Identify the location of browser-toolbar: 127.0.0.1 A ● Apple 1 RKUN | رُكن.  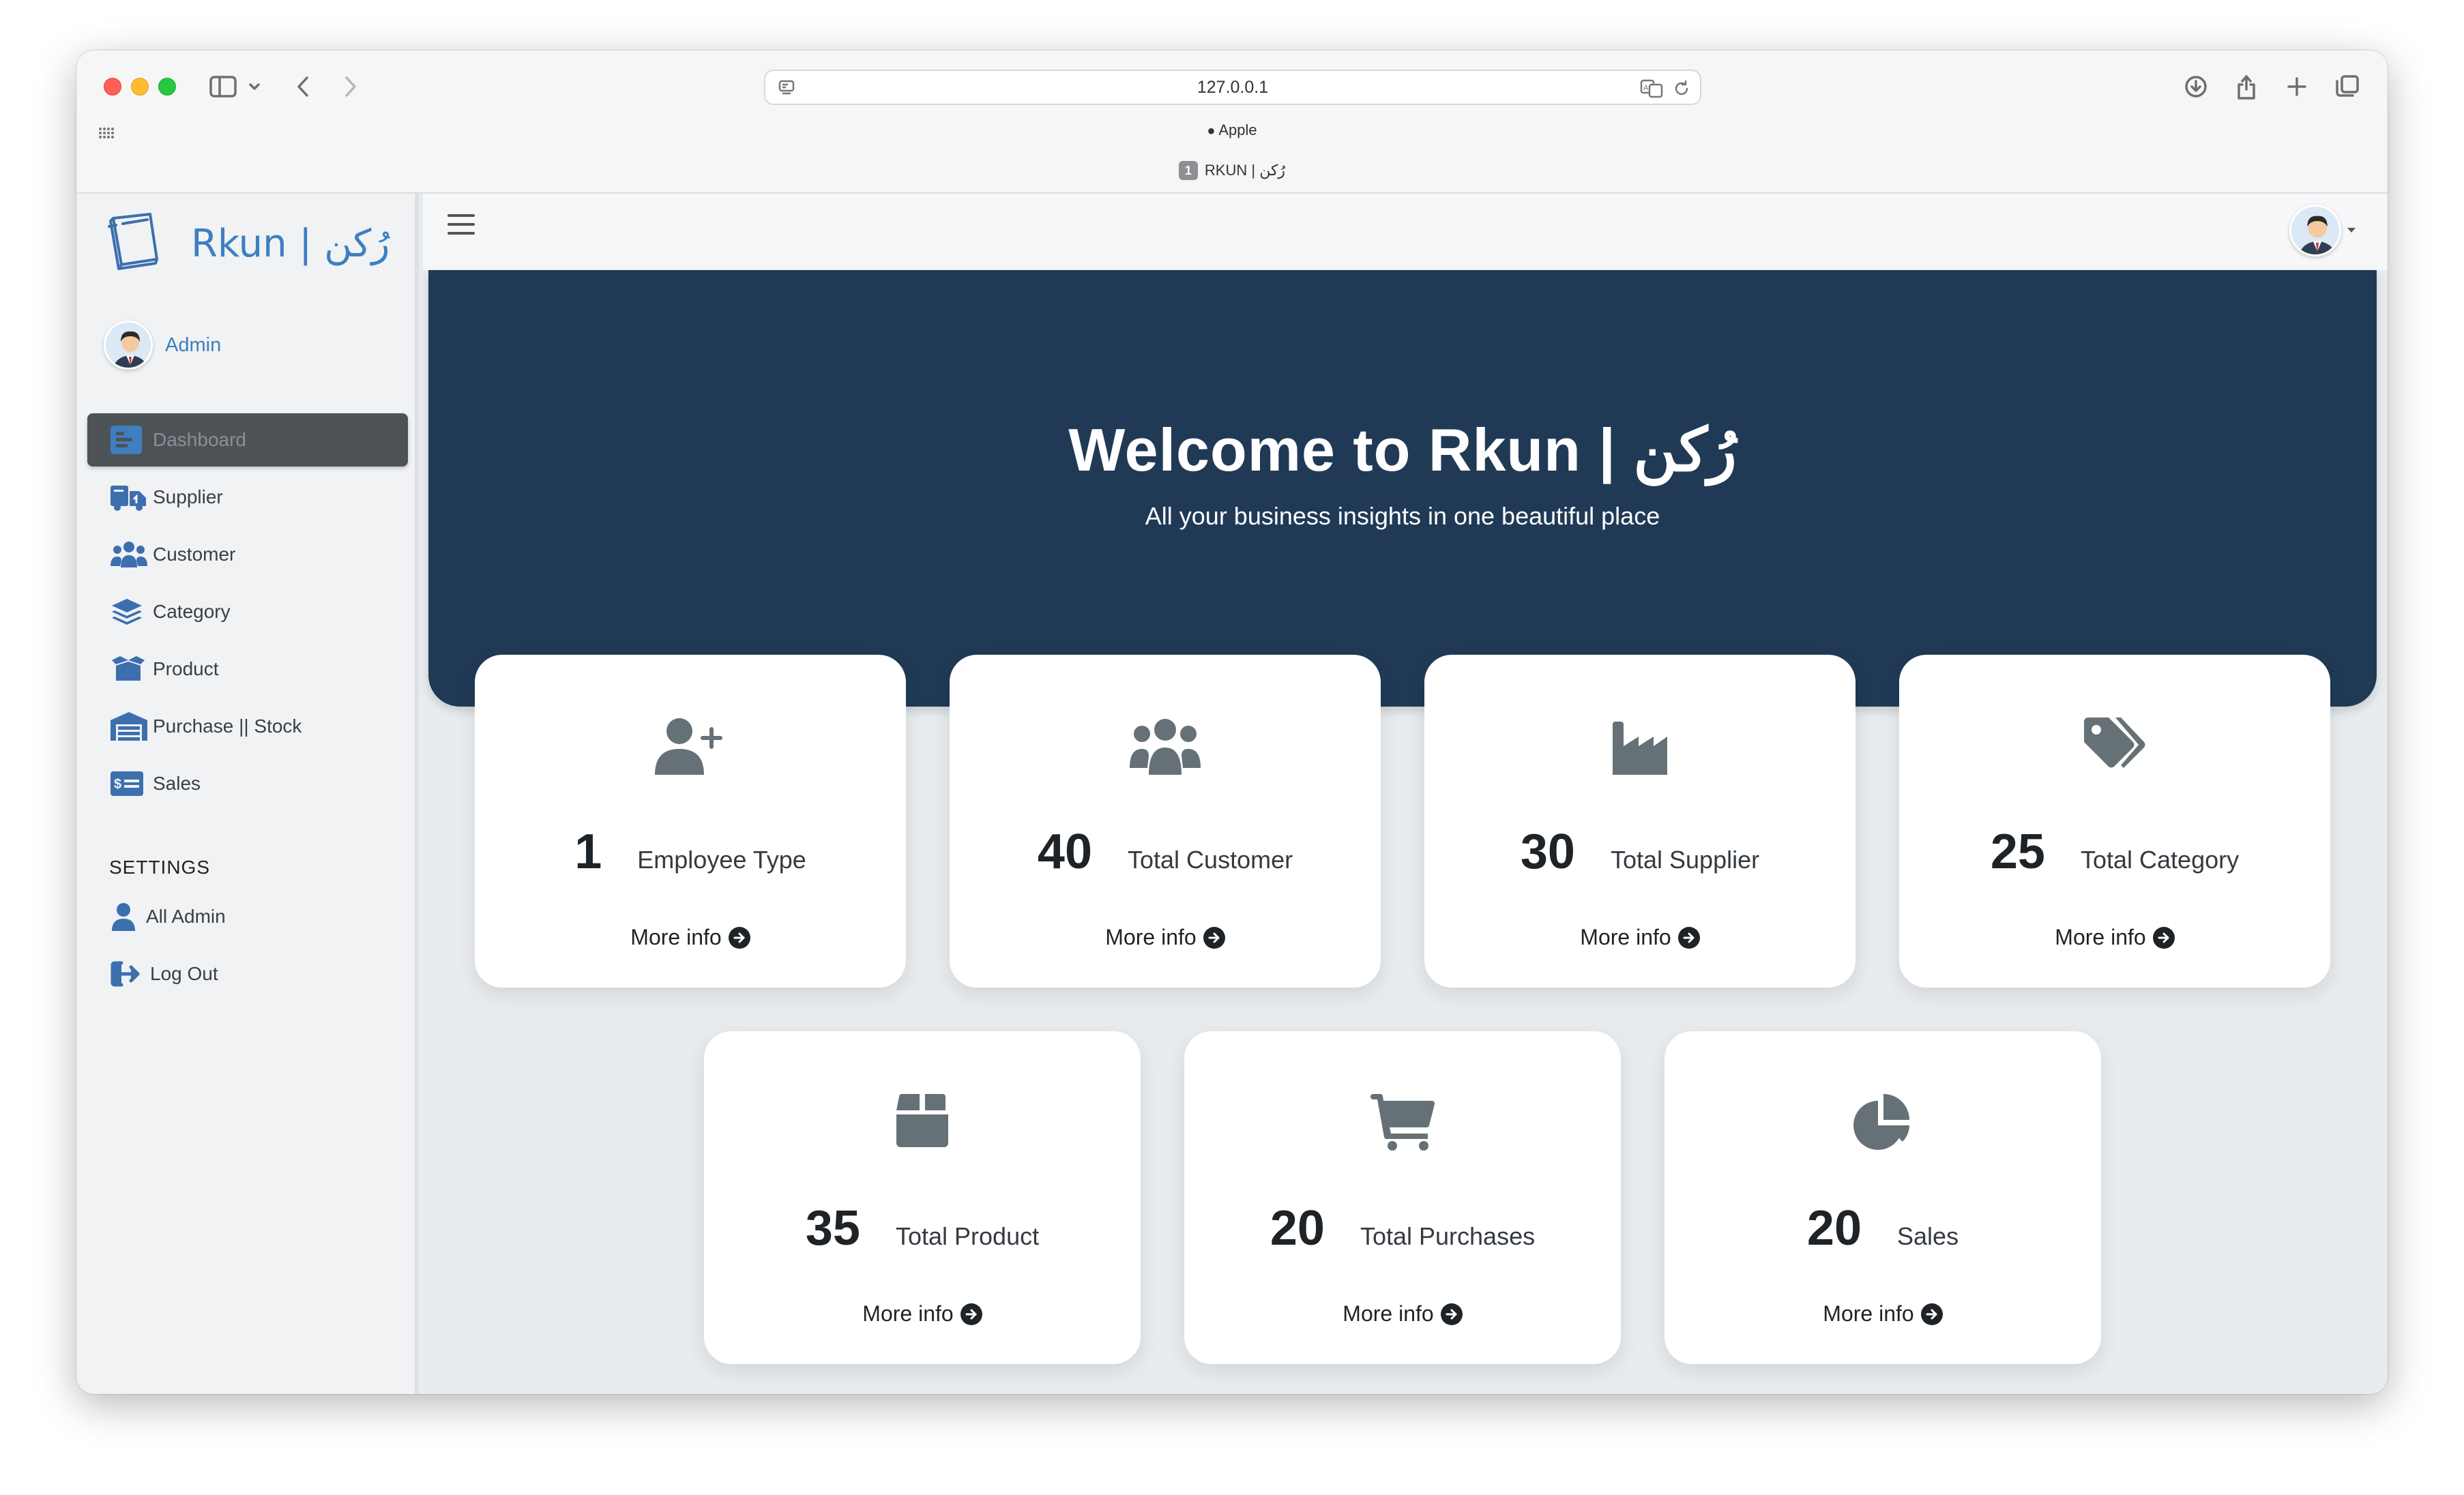
(1232, 122).